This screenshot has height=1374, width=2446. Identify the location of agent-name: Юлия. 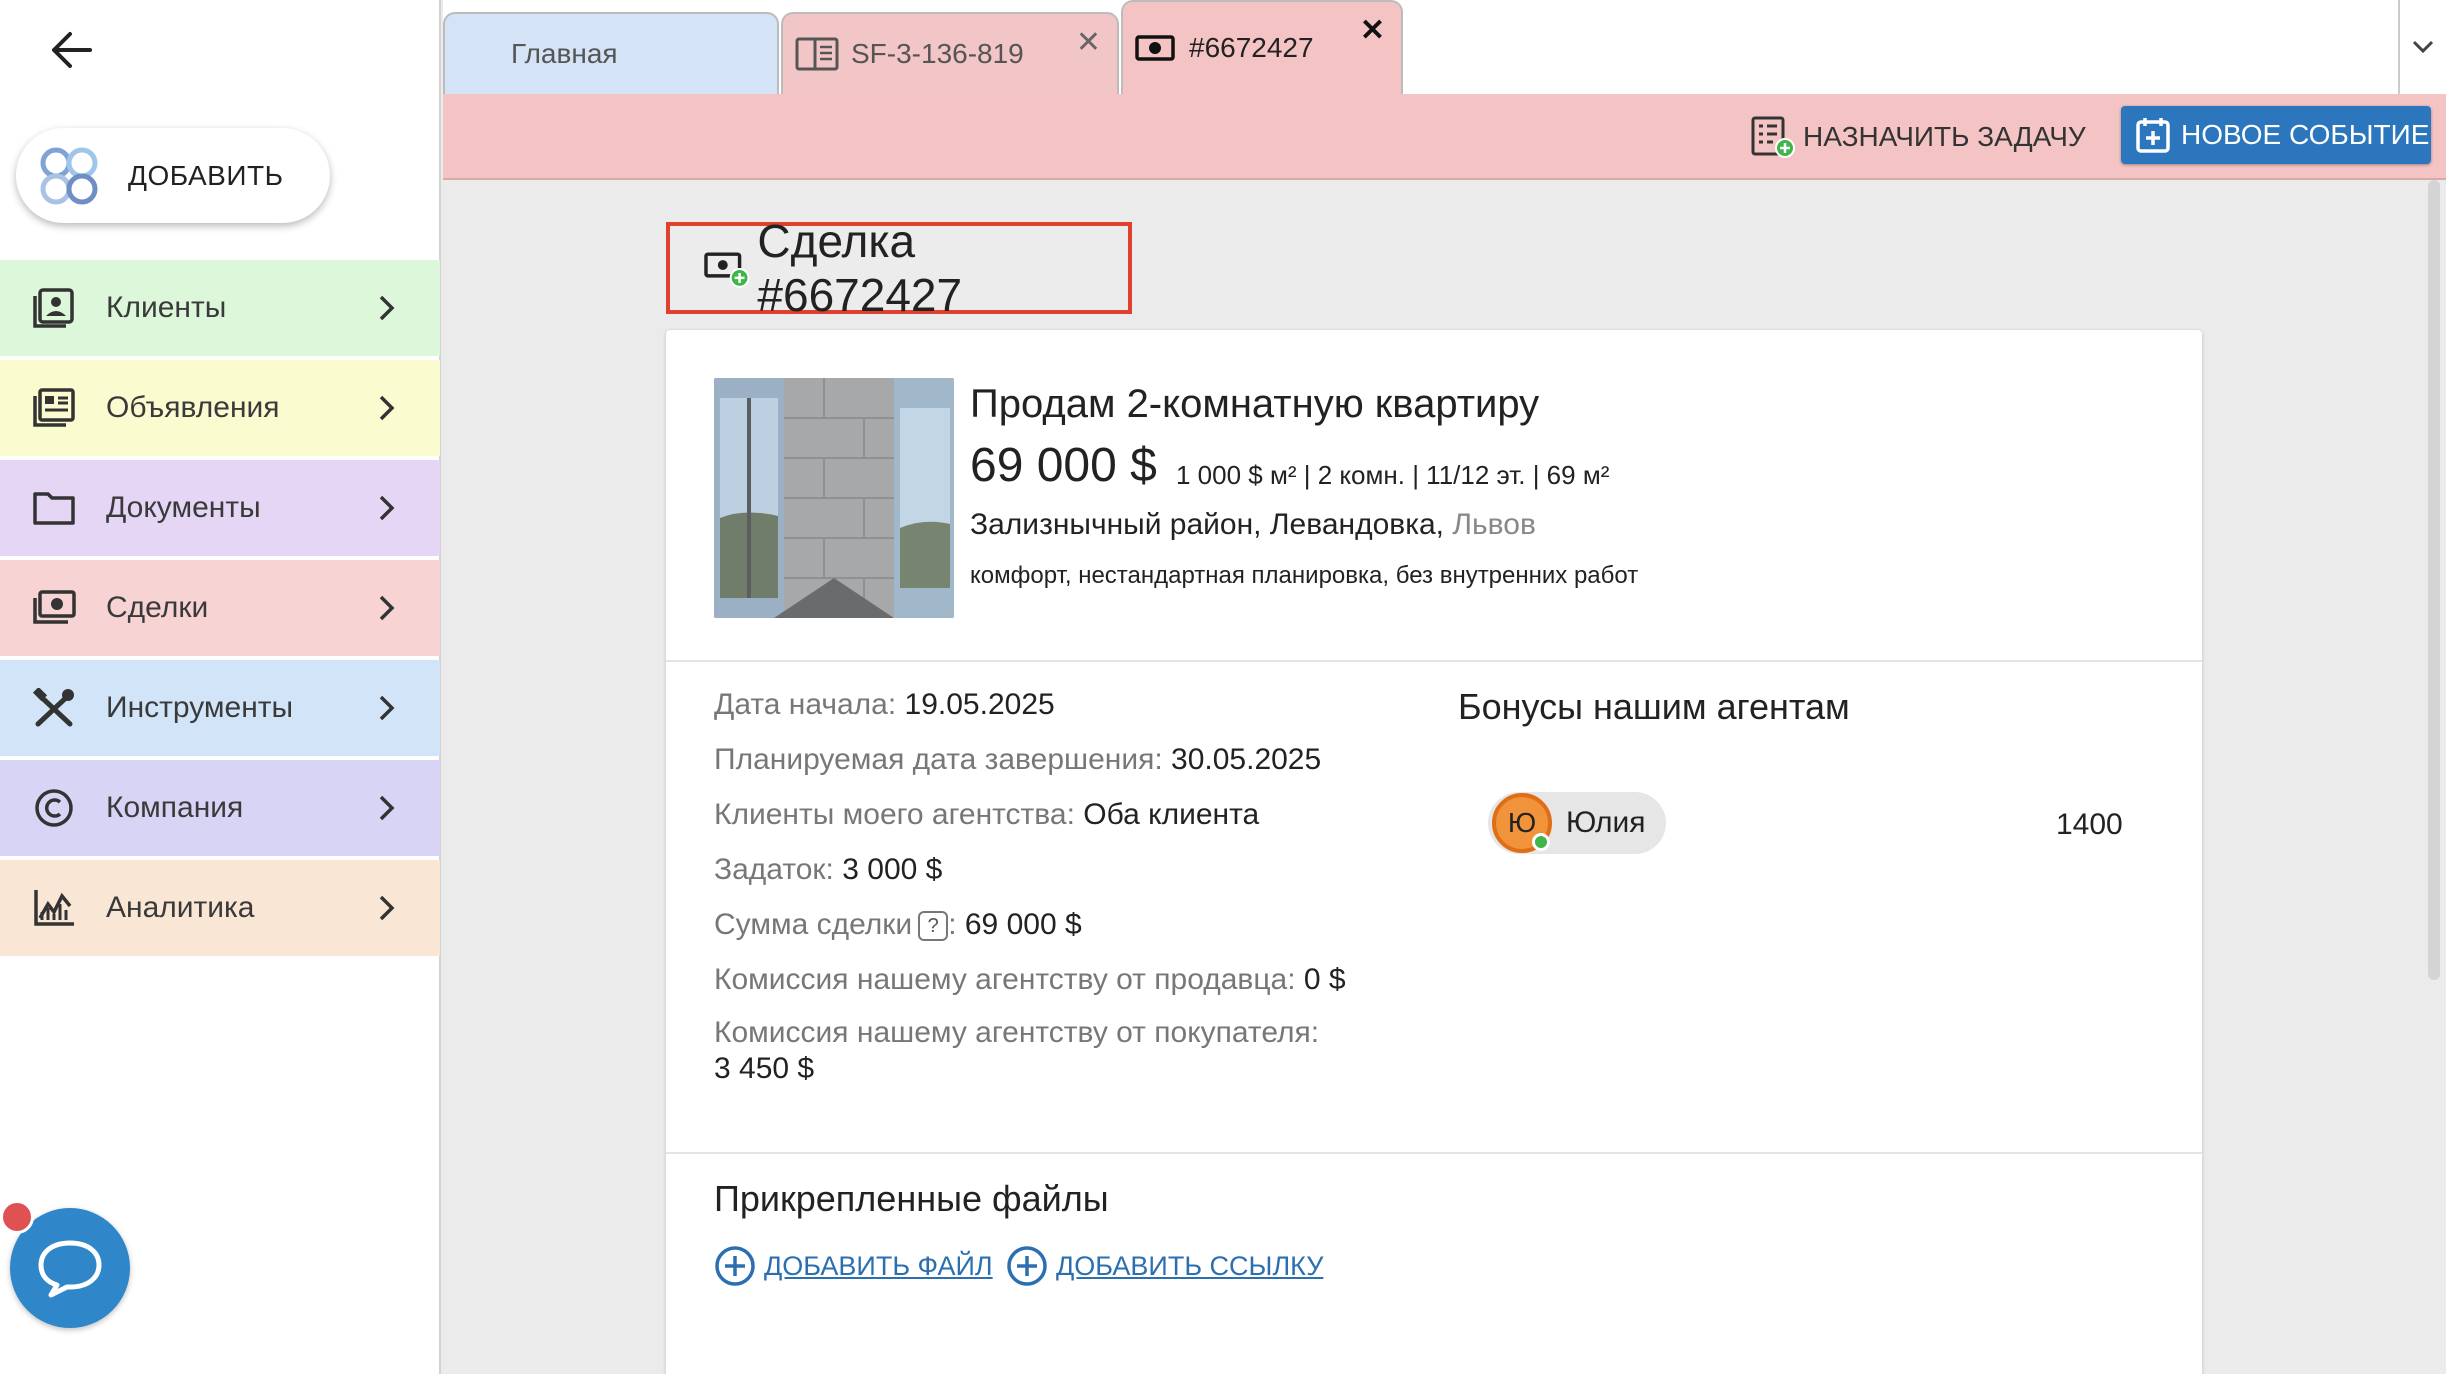
(1606, 822).